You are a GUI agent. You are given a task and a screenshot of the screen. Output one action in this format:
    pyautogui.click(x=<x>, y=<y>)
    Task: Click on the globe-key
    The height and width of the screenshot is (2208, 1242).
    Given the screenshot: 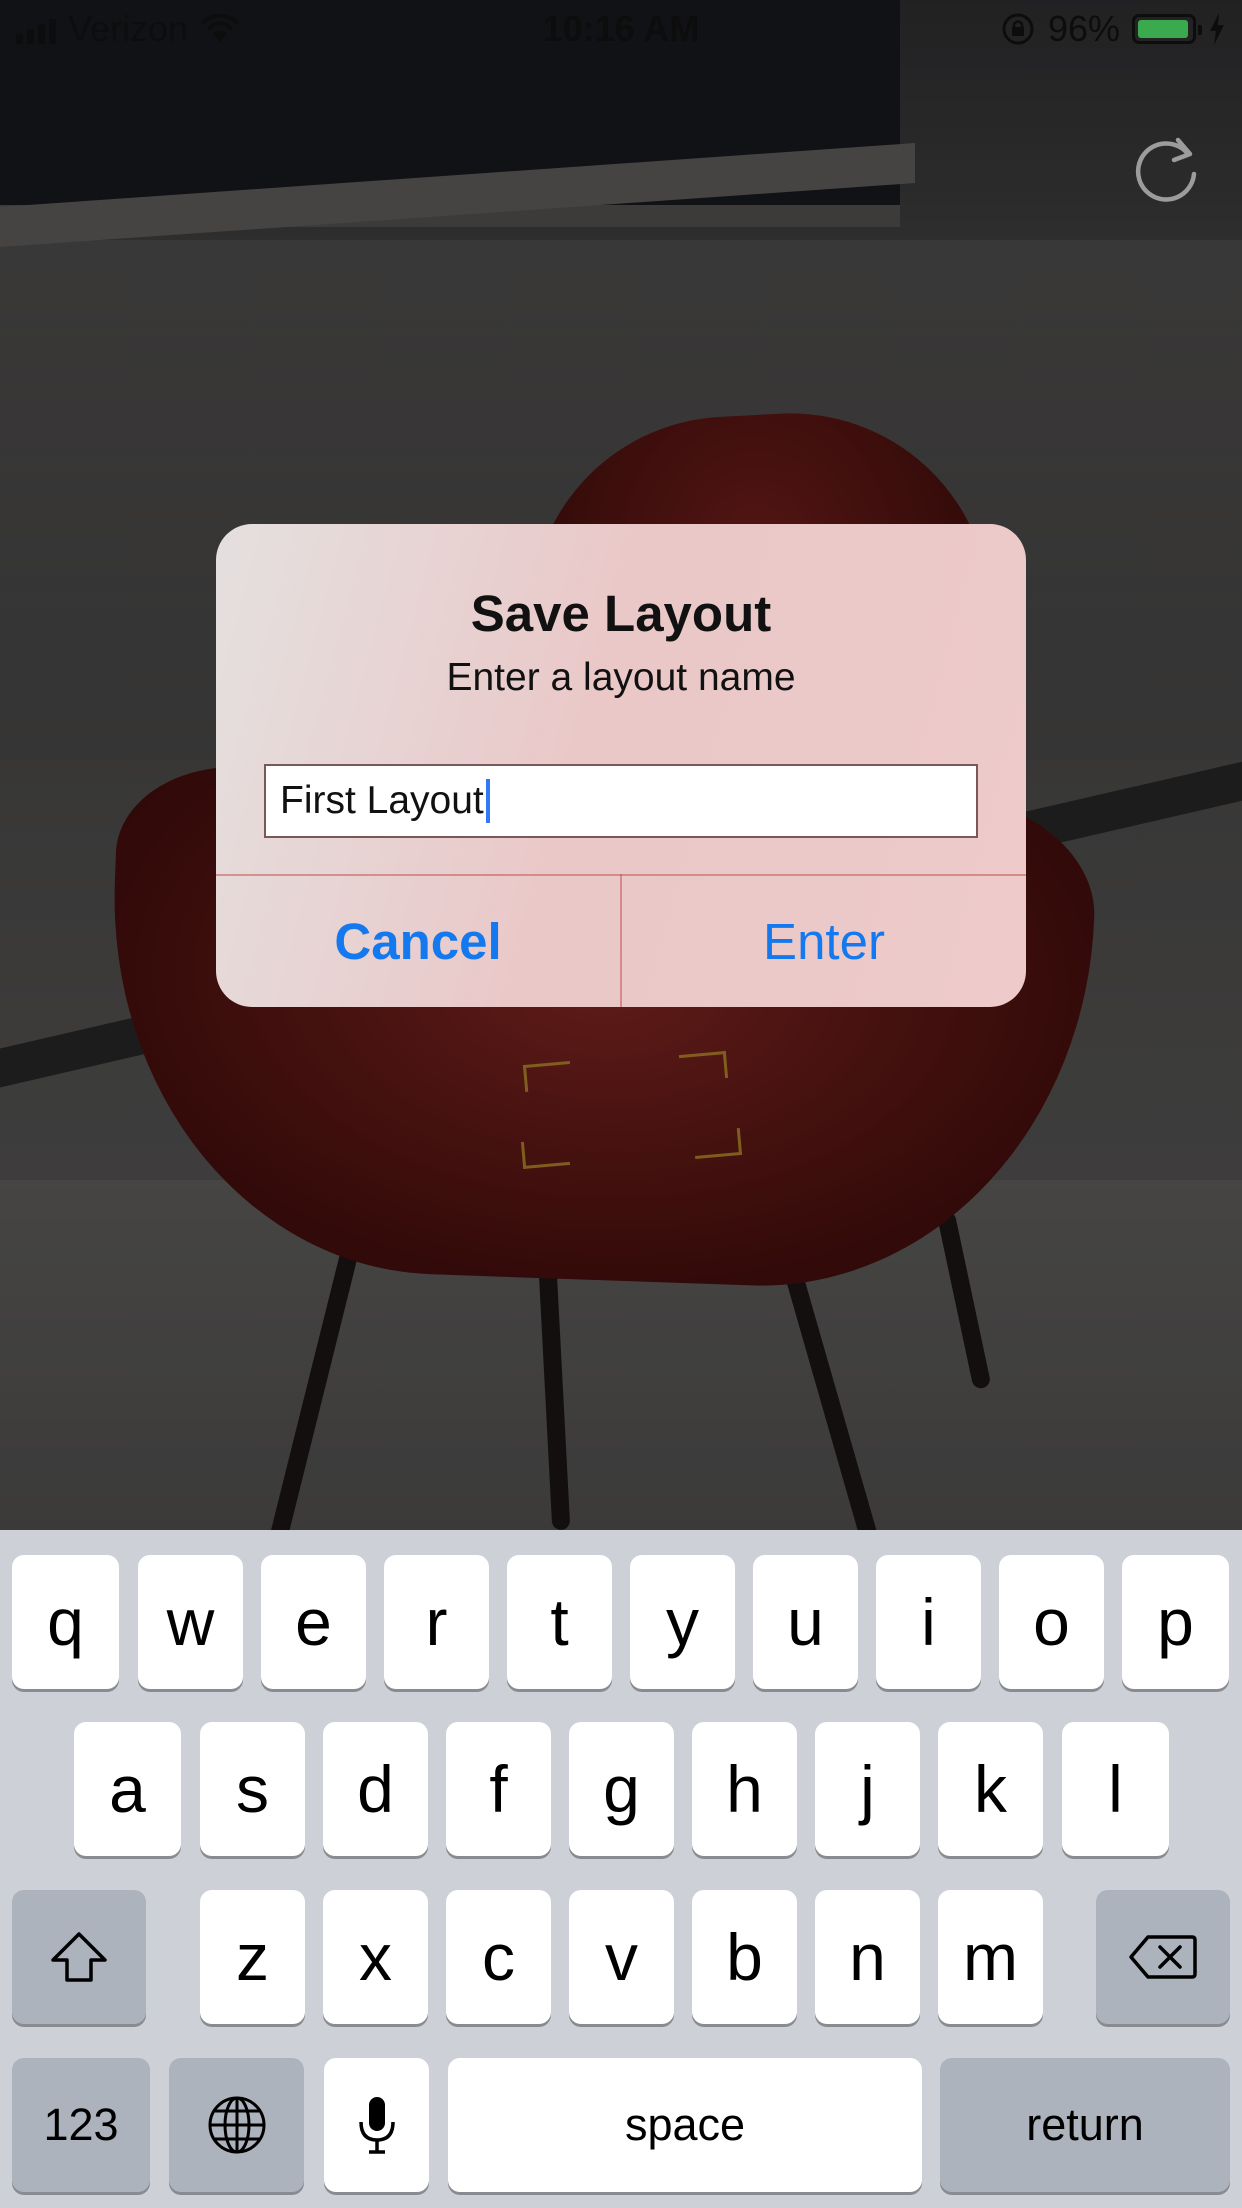 What is the action you would take?
    pyautogui.click(x=236, y=2125)
    